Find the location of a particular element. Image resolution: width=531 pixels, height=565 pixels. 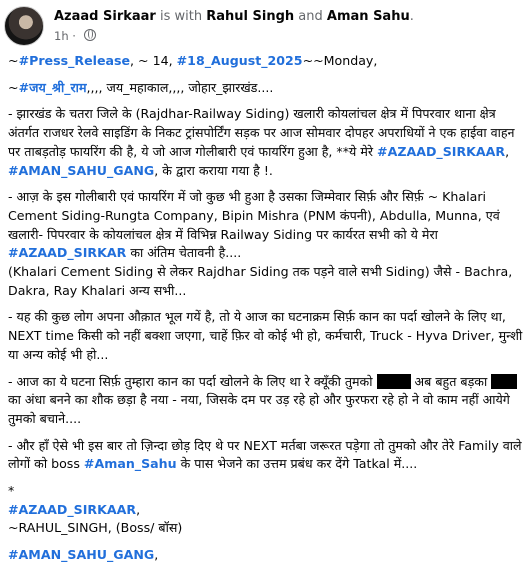

signature-line-2: ~RAHUL_SINGH, (Boss/ बॉस) is located at coordinates (95, 528).